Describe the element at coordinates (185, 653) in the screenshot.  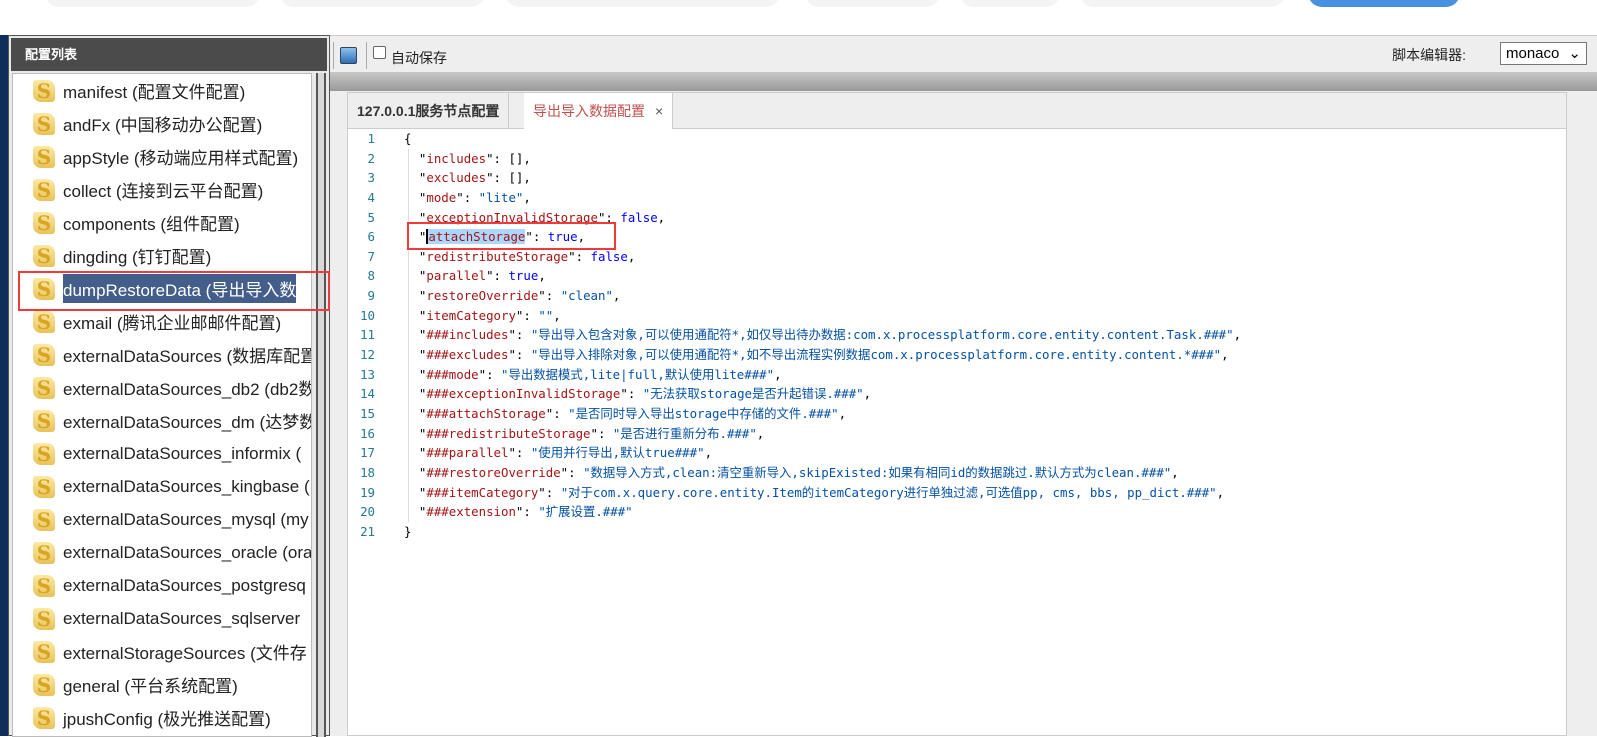
I see `item-label: externalStorageSources (文件存` at that location.